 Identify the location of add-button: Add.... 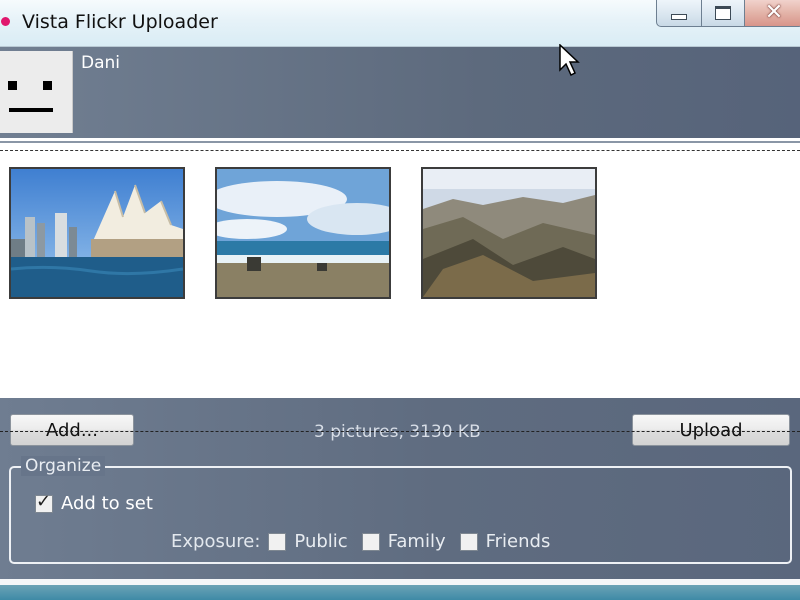
(72, 430).